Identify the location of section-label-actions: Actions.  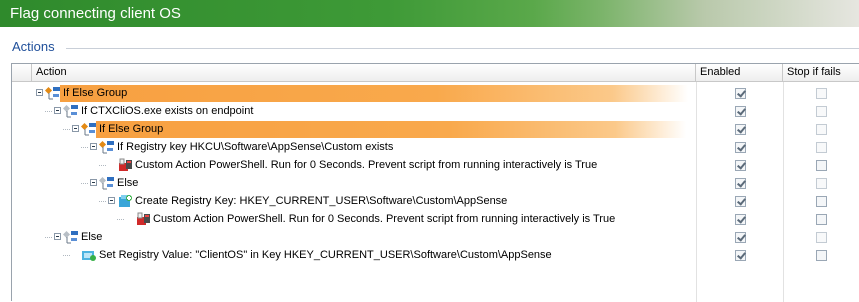
(33, 46).